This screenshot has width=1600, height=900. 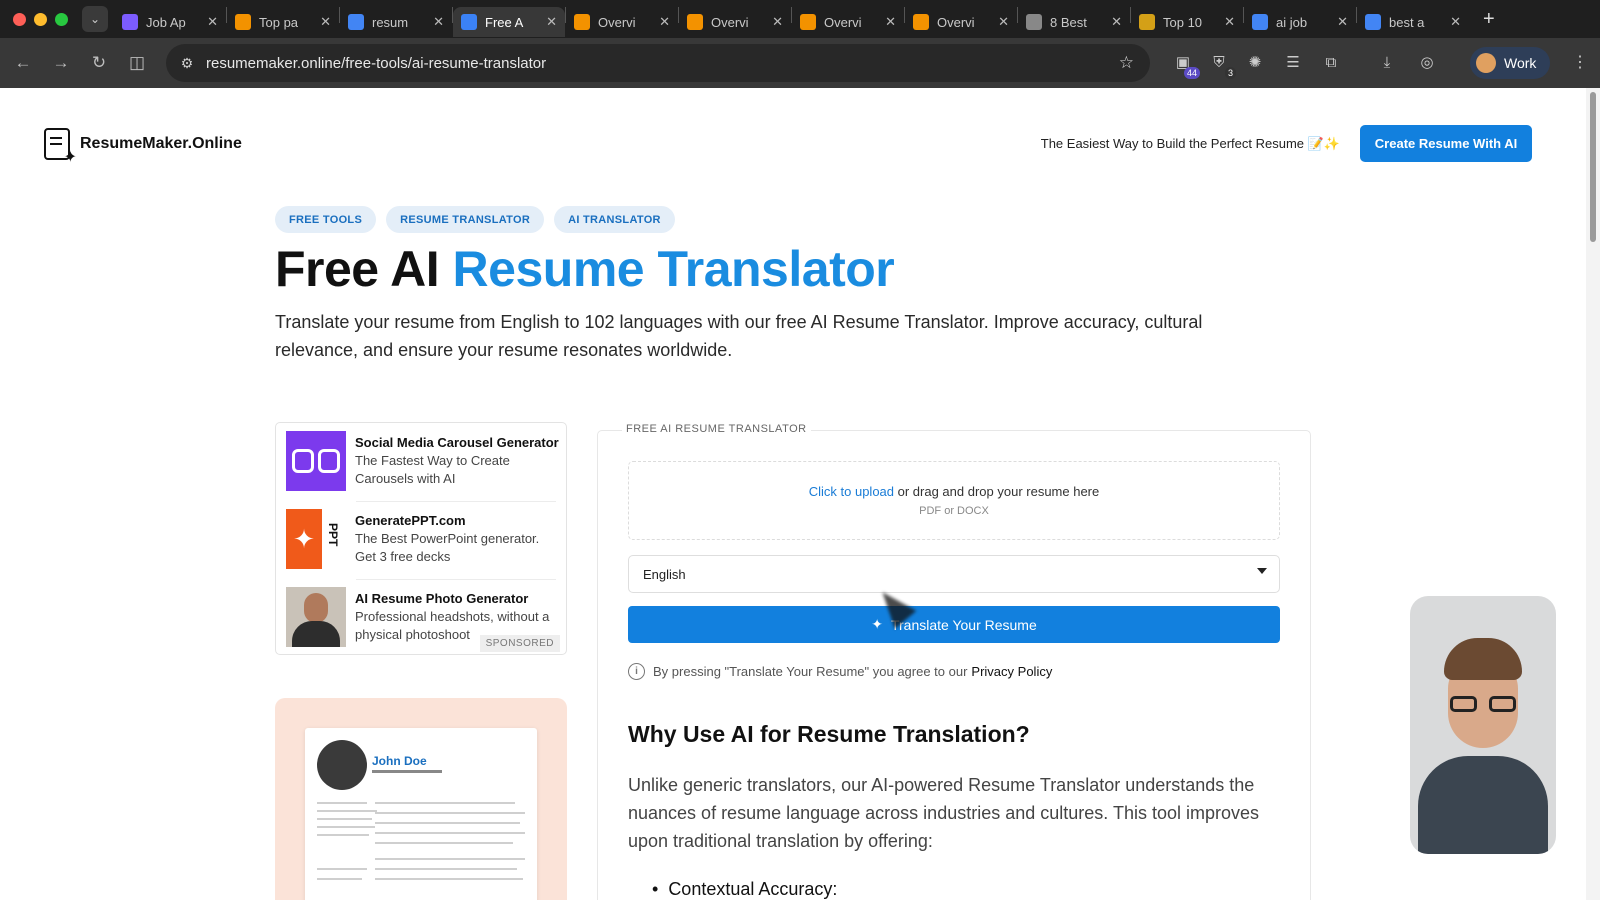 What do you see at coordinates (1593, 494) in the screenshot?
I see `page-scrollbar` at bounding box center [1593, 494].